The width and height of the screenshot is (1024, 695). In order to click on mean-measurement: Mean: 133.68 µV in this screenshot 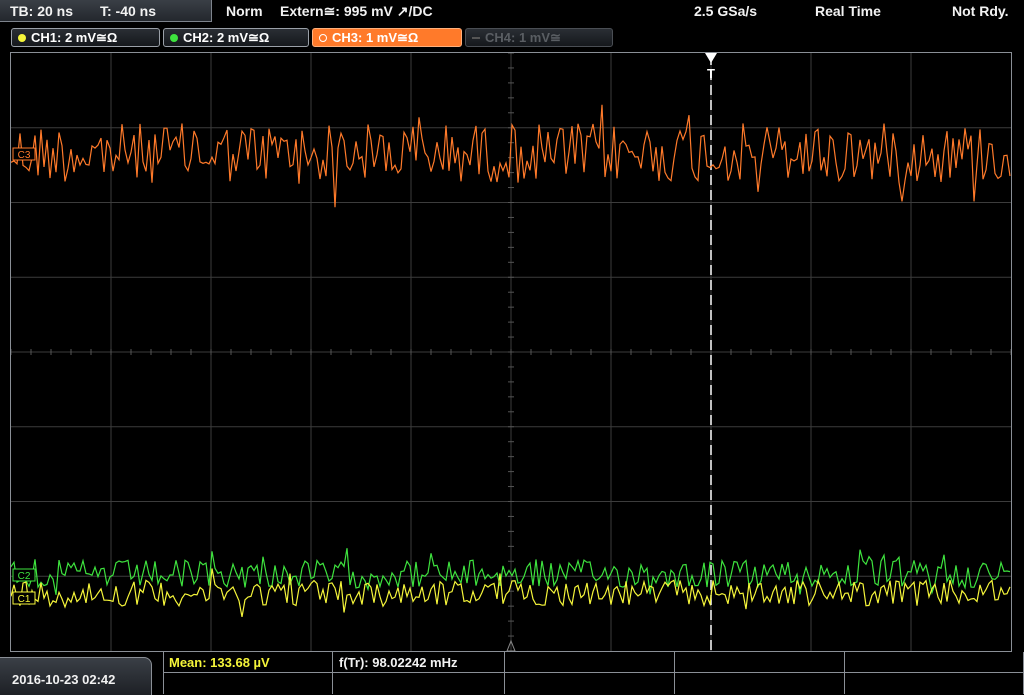, I will do `click(219, 662)`.